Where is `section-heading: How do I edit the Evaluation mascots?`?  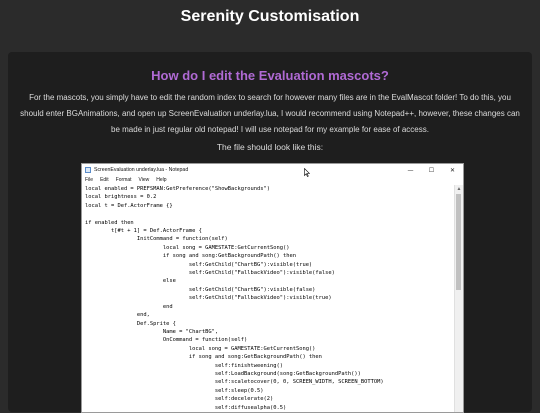 section-heading: How do I edit the Evaluation mascots? is located at coordinates (270, 75).